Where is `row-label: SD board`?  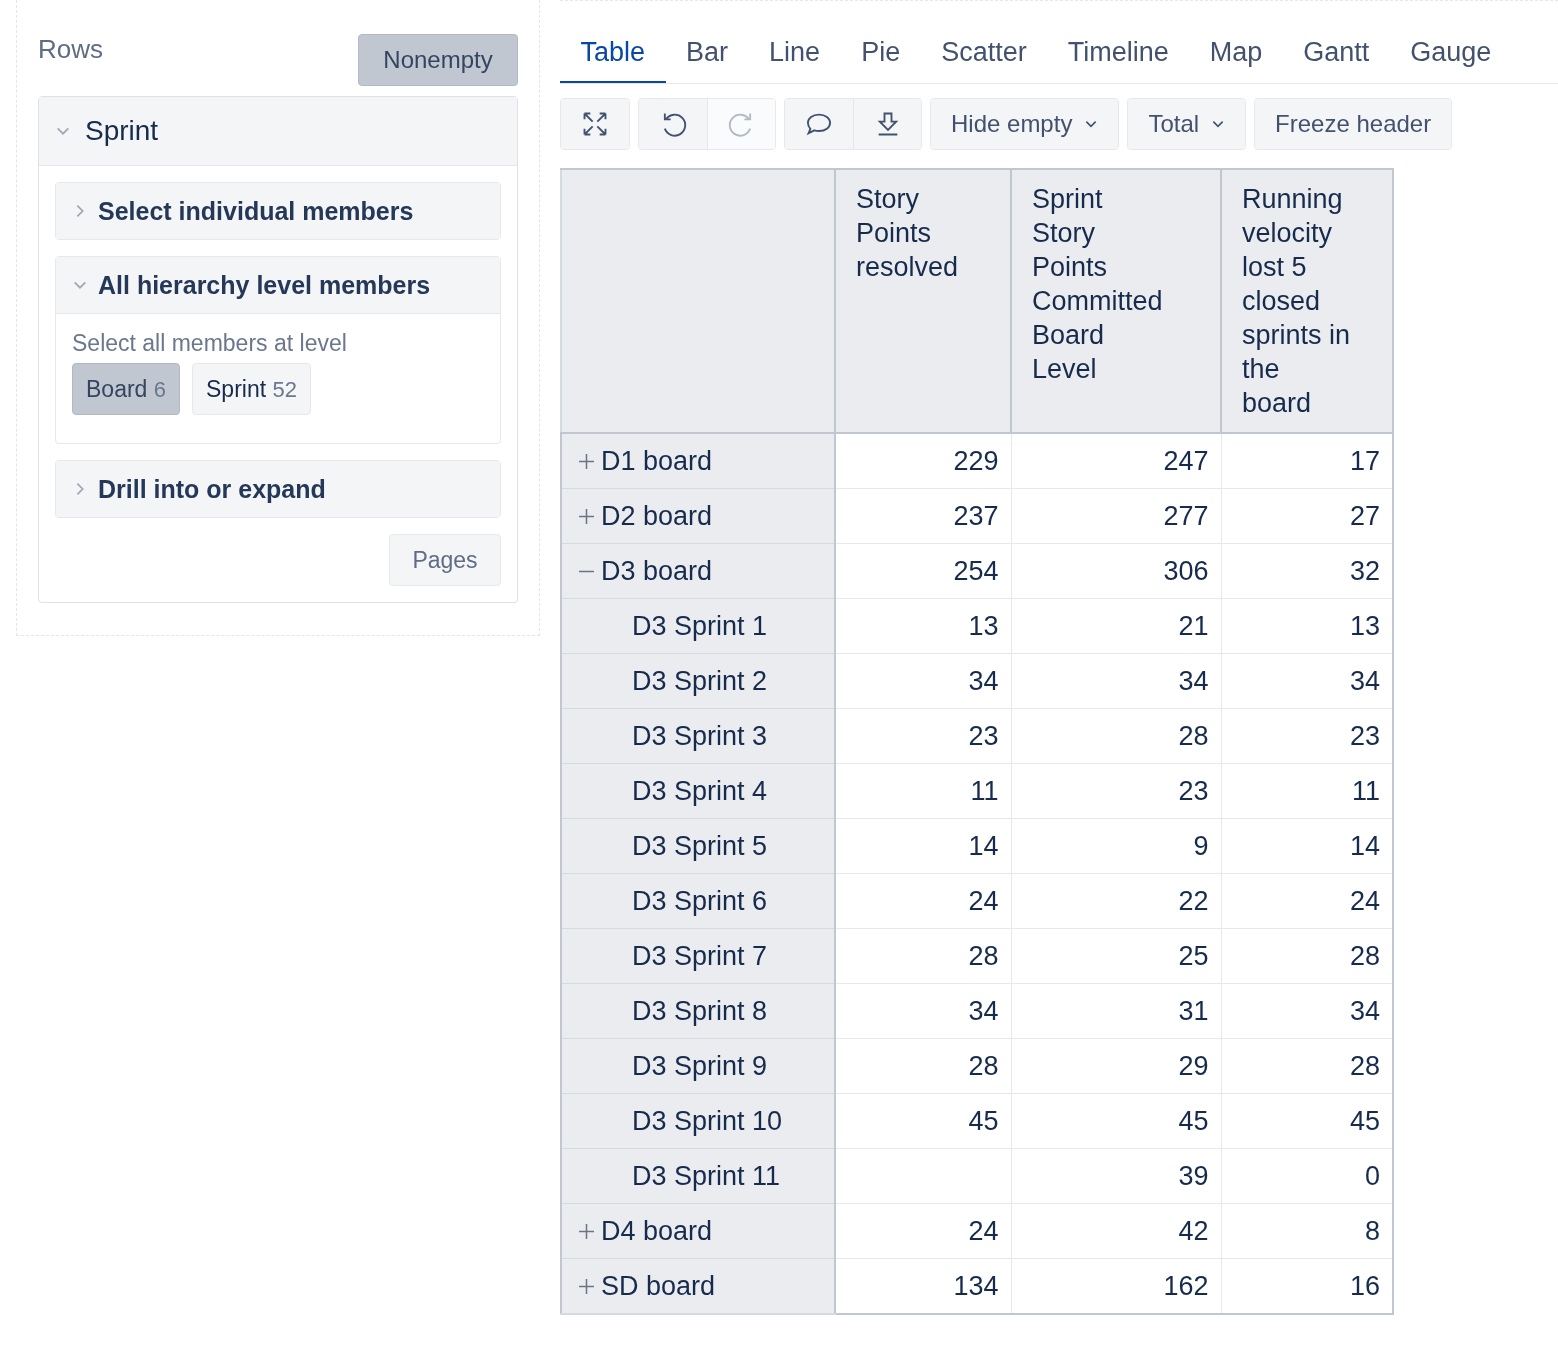 row-label: SD board is located at coordinates (658, 1285).